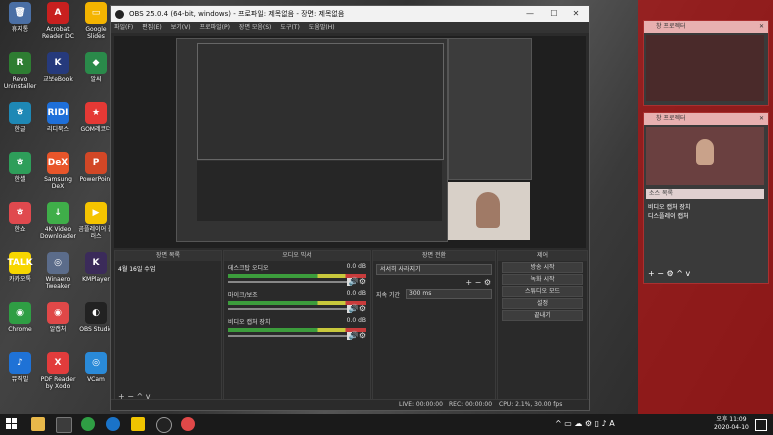 This screenshot has width=773, height=435. Describe the element at coordinates (322, 27) in the screenshot. I see `menu-item: 도움말(H)` at that location.